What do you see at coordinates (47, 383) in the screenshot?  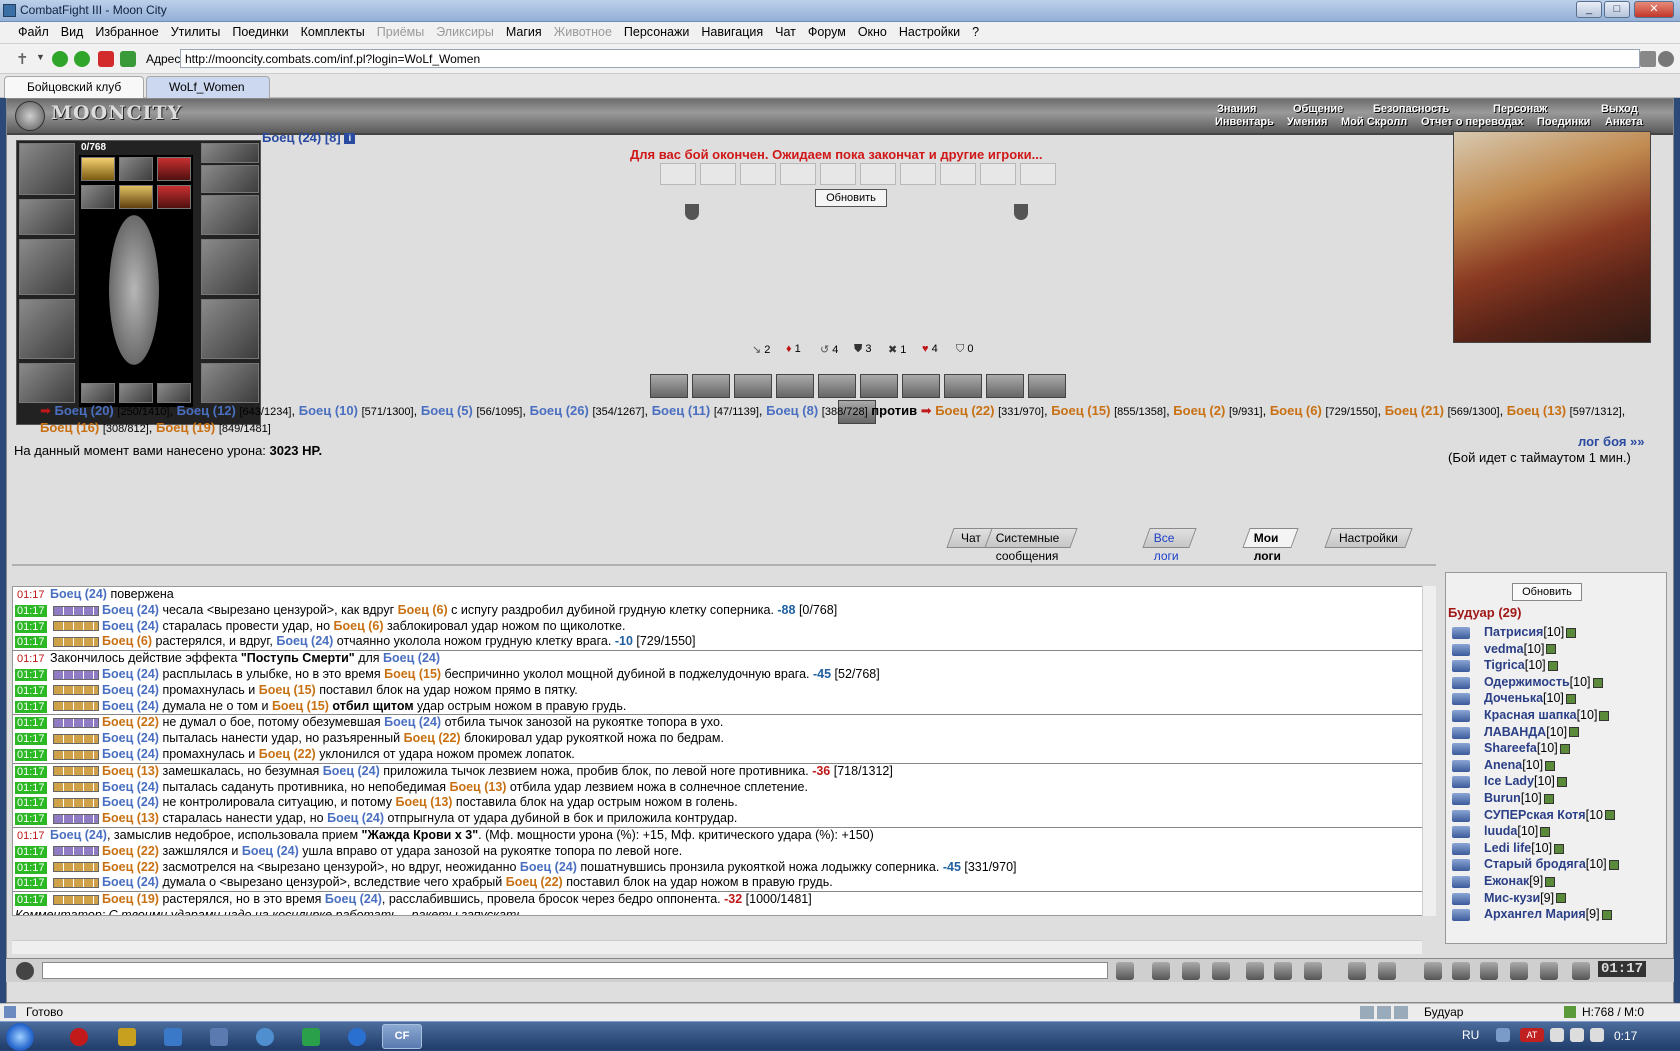 I see `belt-slot` at bounding box center [47, 383].